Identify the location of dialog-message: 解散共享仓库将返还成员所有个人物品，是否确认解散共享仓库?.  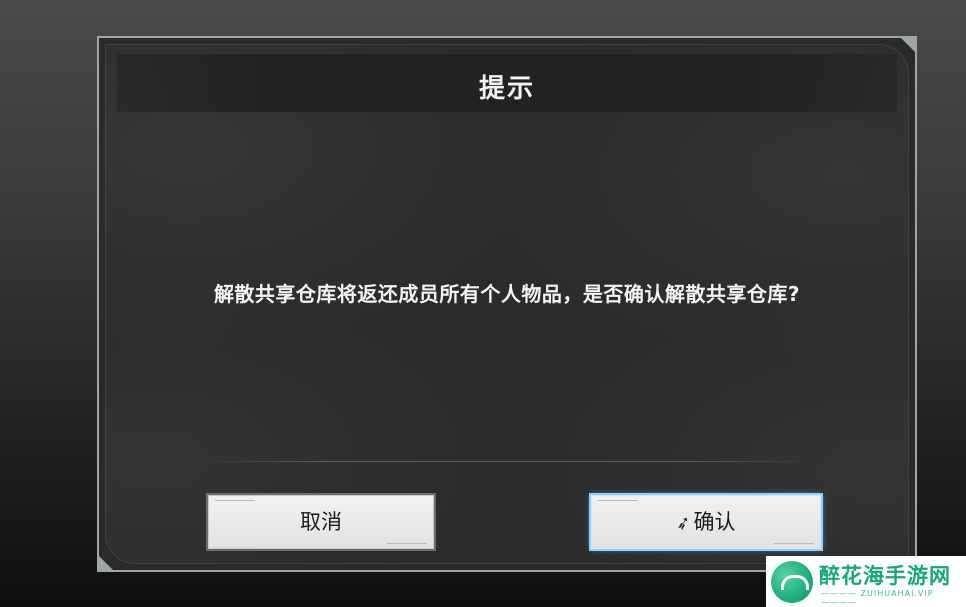
(507, 294).